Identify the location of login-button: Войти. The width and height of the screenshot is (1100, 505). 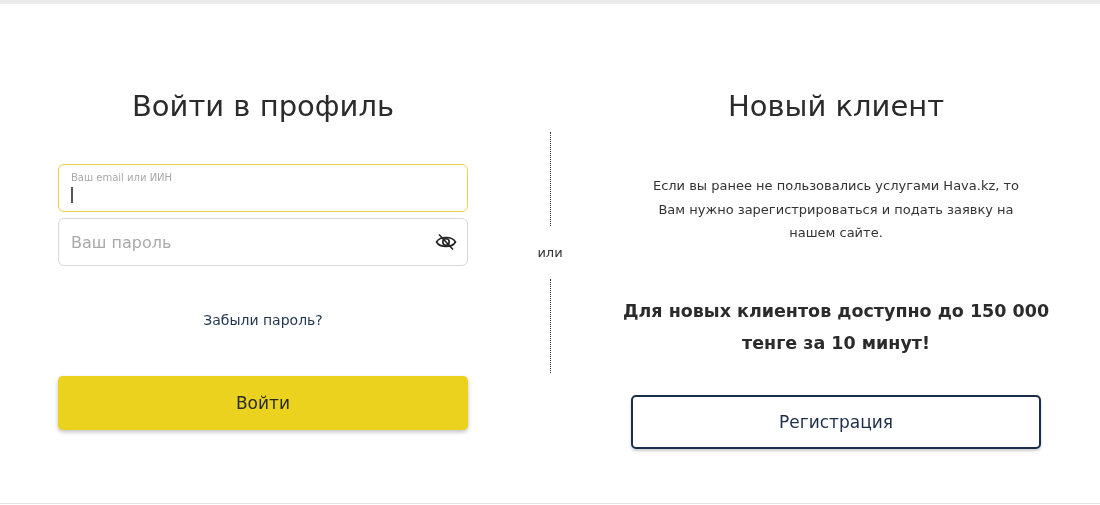
(263, 403).